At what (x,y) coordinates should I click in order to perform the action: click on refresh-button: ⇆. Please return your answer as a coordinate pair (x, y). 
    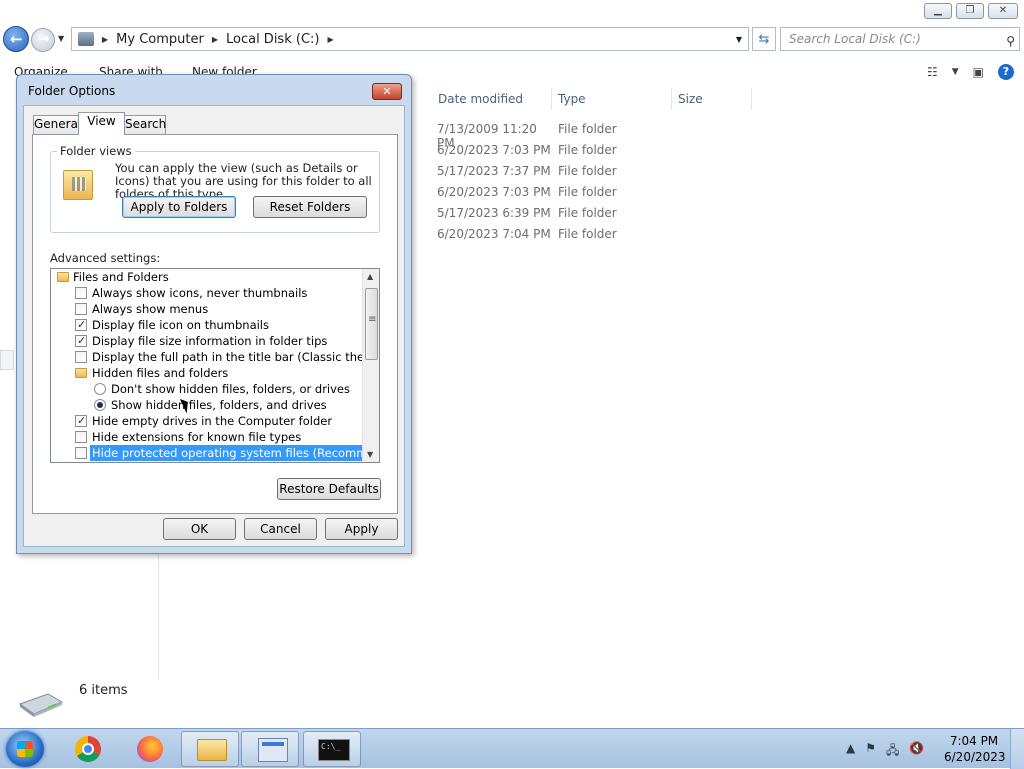
    Looking at the image, I should click on (764, 39).